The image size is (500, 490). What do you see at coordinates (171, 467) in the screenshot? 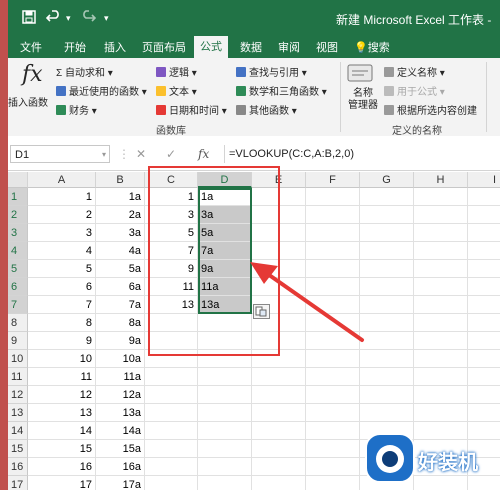
I see `cell-c16` at bounding box center [171, 467].